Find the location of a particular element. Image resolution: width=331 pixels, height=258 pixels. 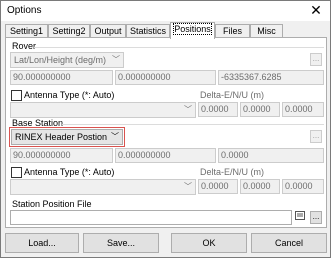

base-antenna-label: Antenna Type (*: Auto) is located at coordinates (69, 172).